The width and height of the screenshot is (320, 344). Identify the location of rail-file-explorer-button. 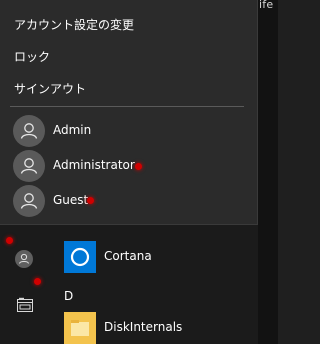
(25, 305).